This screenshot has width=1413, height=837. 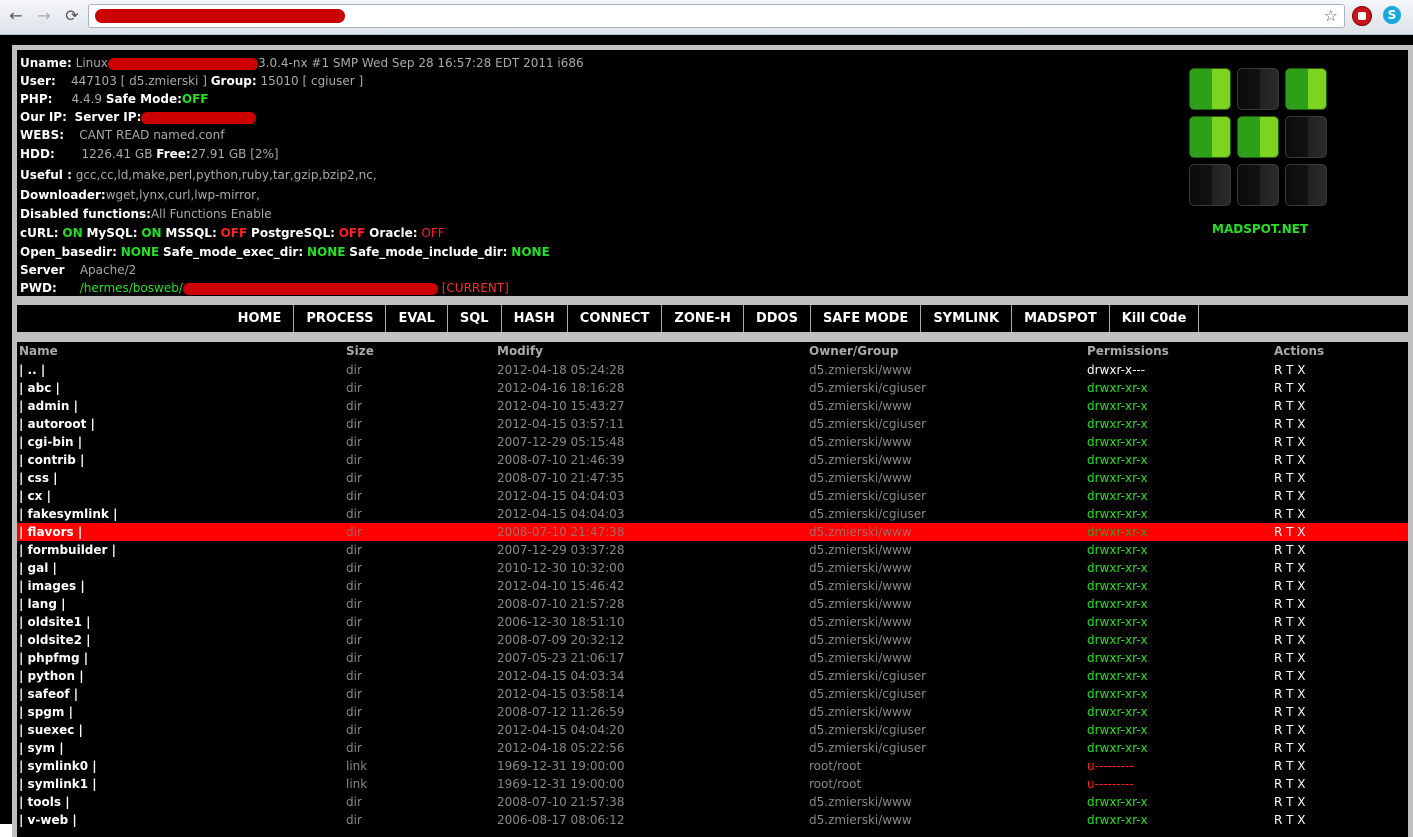 What do you see at coordinates (16, 16) in the screenshot?
I see `back-button: ←` at bounding box center [16, 16].